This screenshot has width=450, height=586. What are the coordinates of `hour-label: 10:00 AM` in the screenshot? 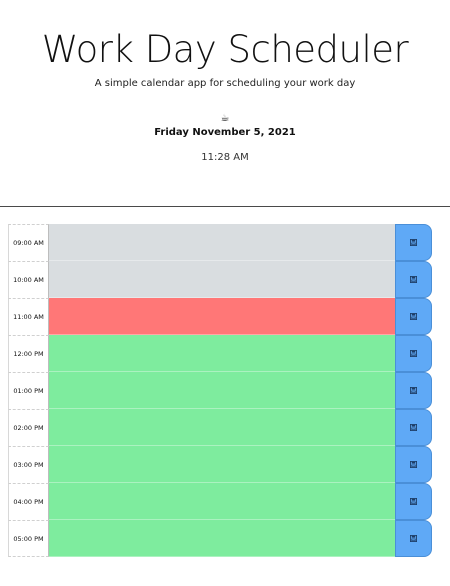 It's located at (28, 279).